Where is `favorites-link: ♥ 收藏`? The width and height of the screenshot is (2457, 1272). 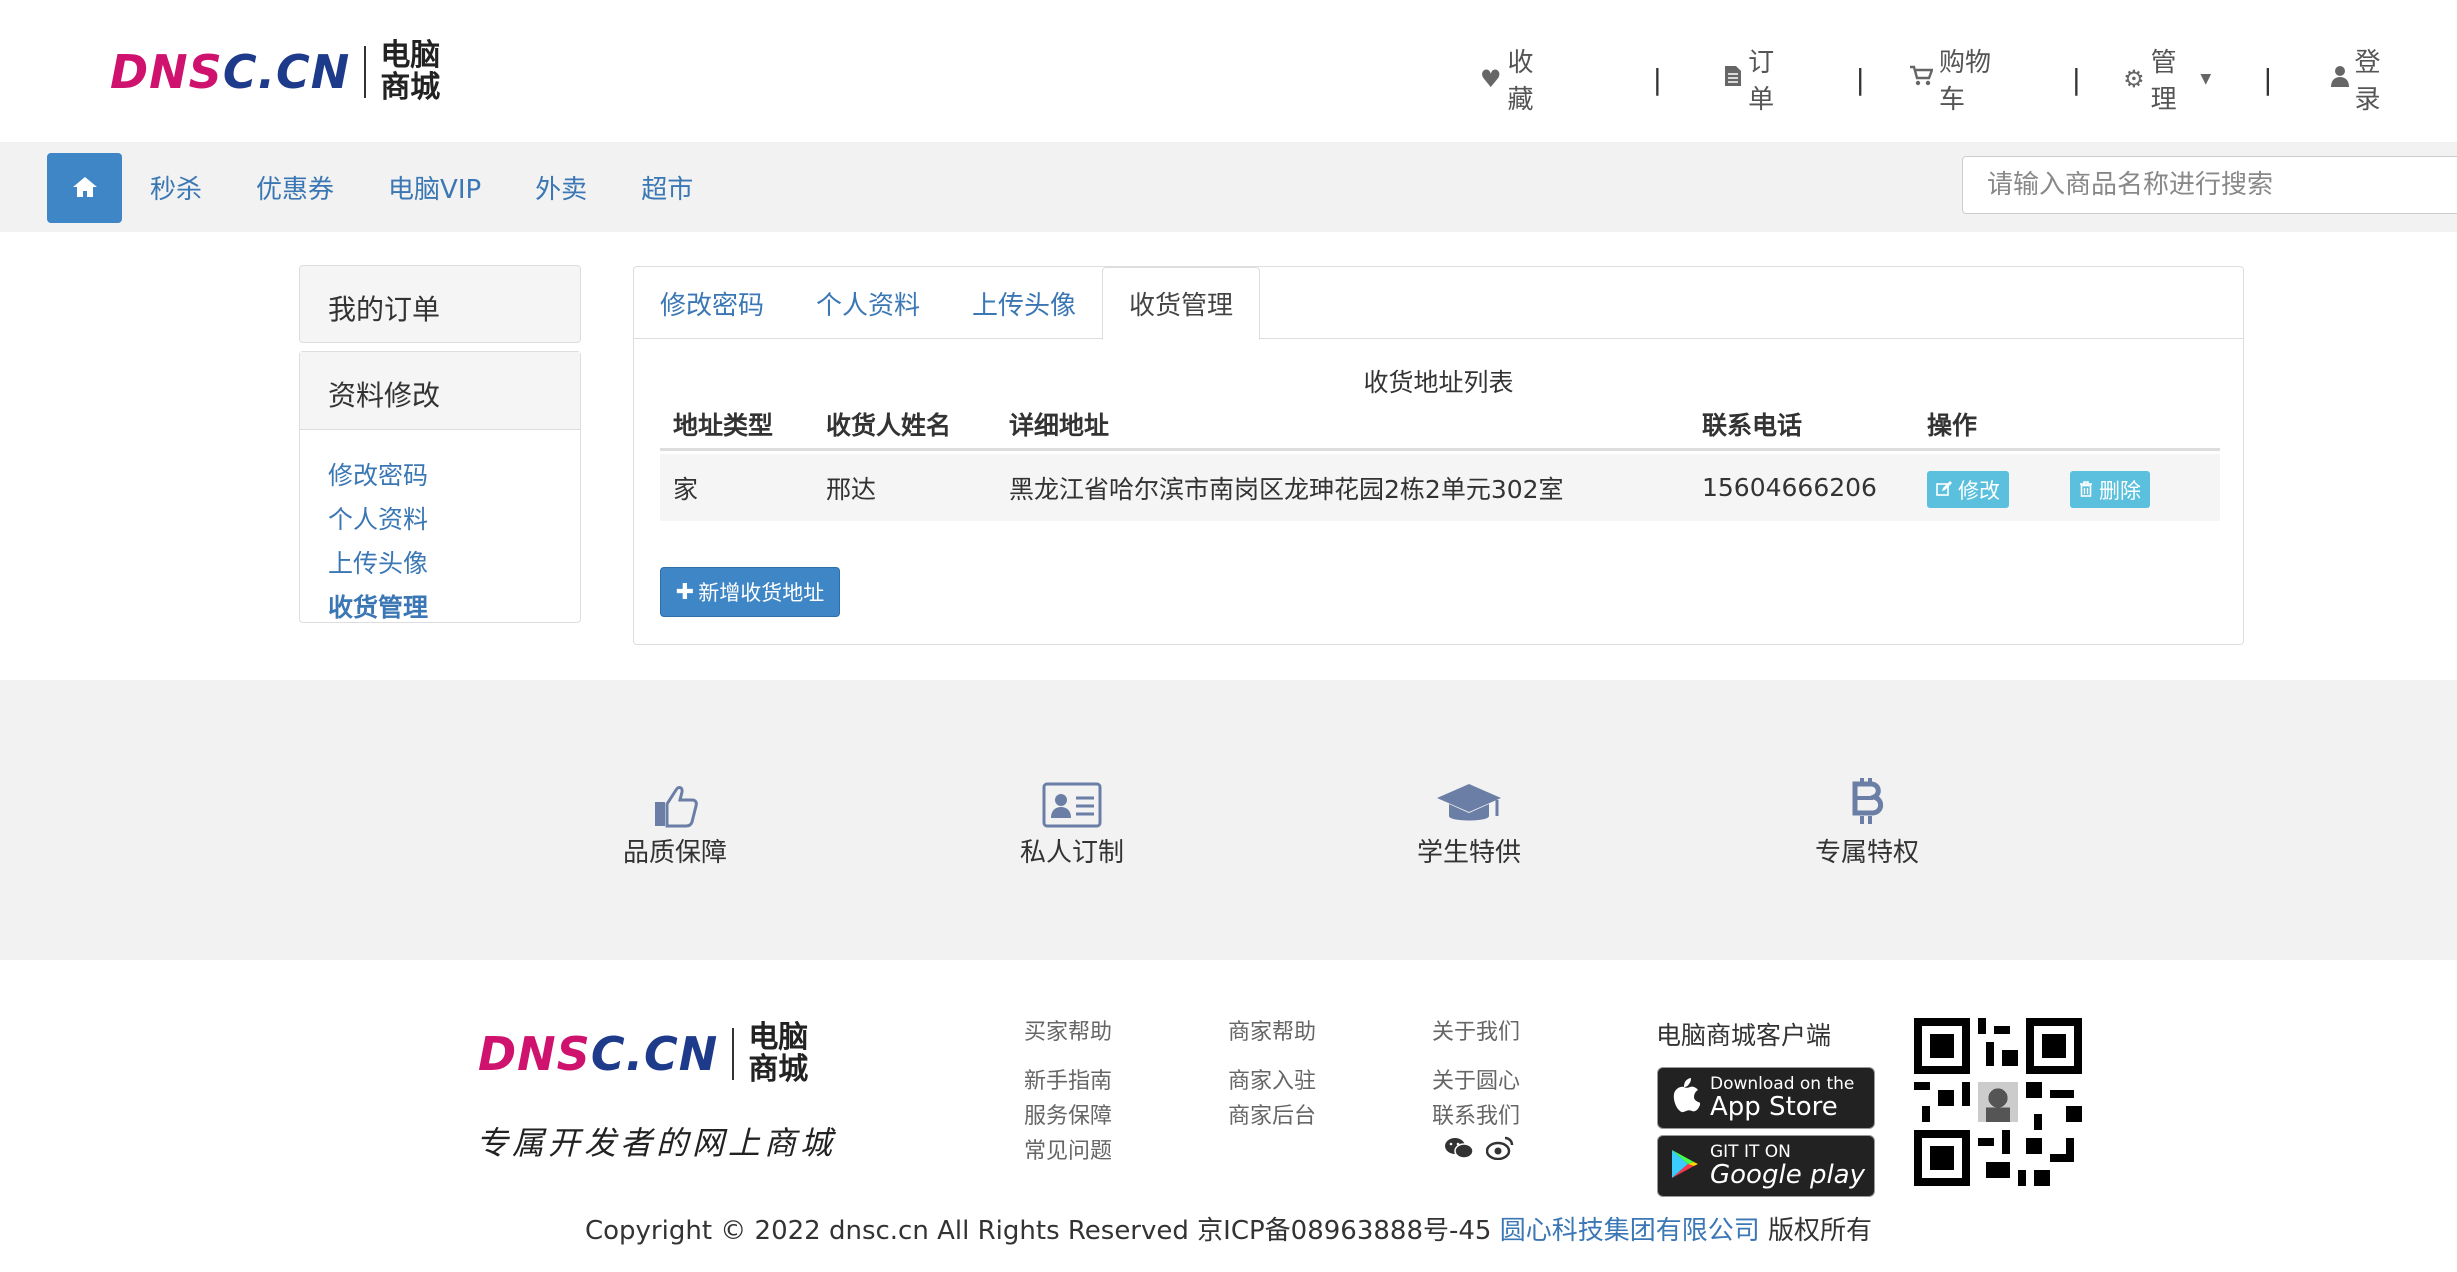 favorites-link: ♥ 收藏 is located at coordinates (1516, 79).